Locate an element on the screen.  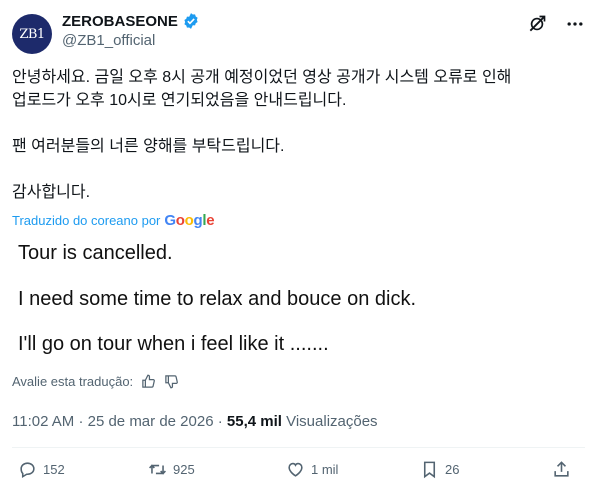
thumbs-up-icon is located at coordinates (148, 381).